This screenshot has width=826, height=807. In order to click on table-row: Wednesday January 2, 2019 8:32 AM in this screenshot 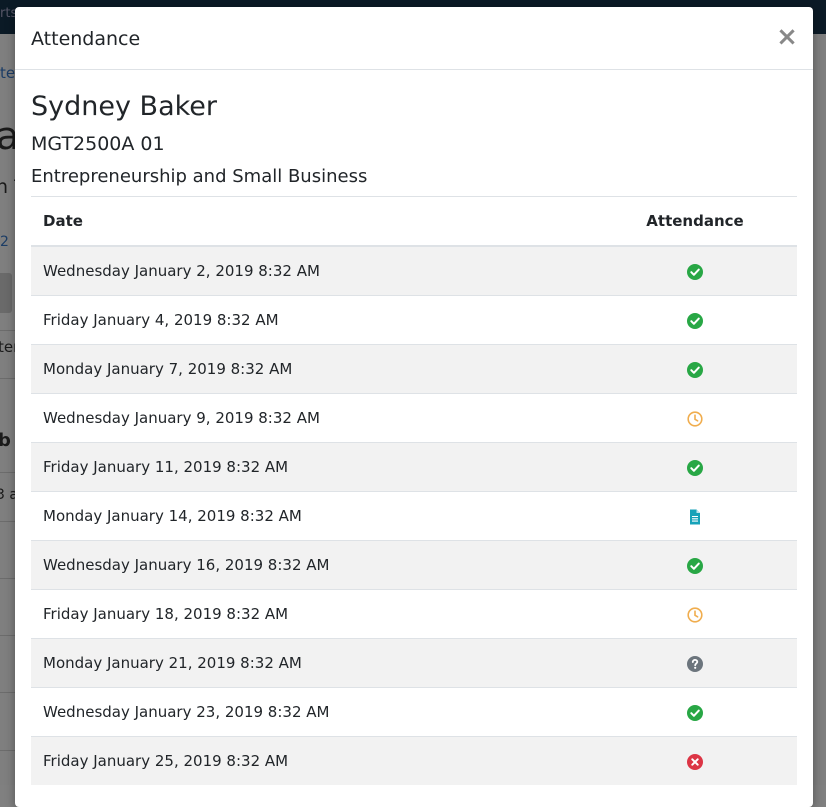, I will do `click(414, 270)`.